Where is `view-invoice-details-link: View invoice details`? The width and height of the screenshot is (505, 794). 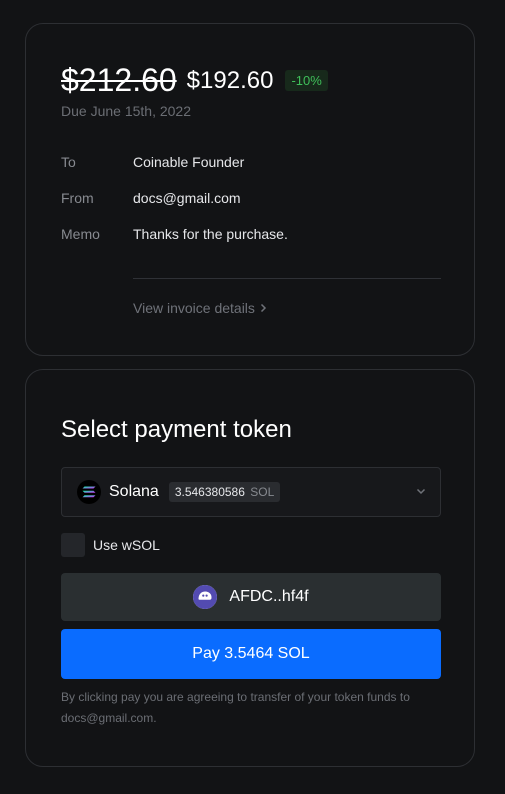 view-invoice-details-link: View invoice details is located at coordinates (200, 308).